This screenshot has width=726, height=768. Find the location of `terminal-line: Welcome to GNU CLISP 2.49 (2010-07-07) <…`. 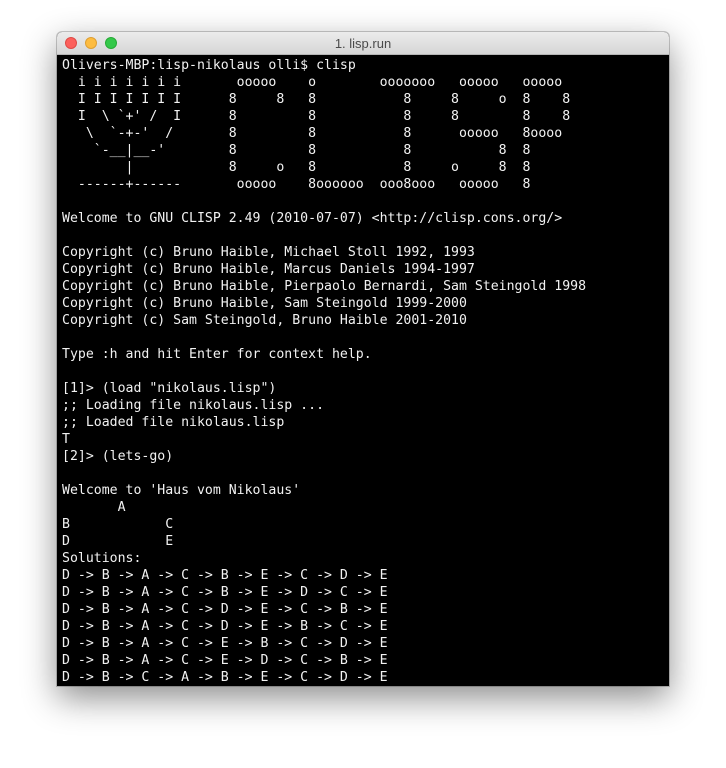

terminal-line: Welcome to GNU CLISP 2.49 (2010-07-07) <… is located at coordinates (312, 218).